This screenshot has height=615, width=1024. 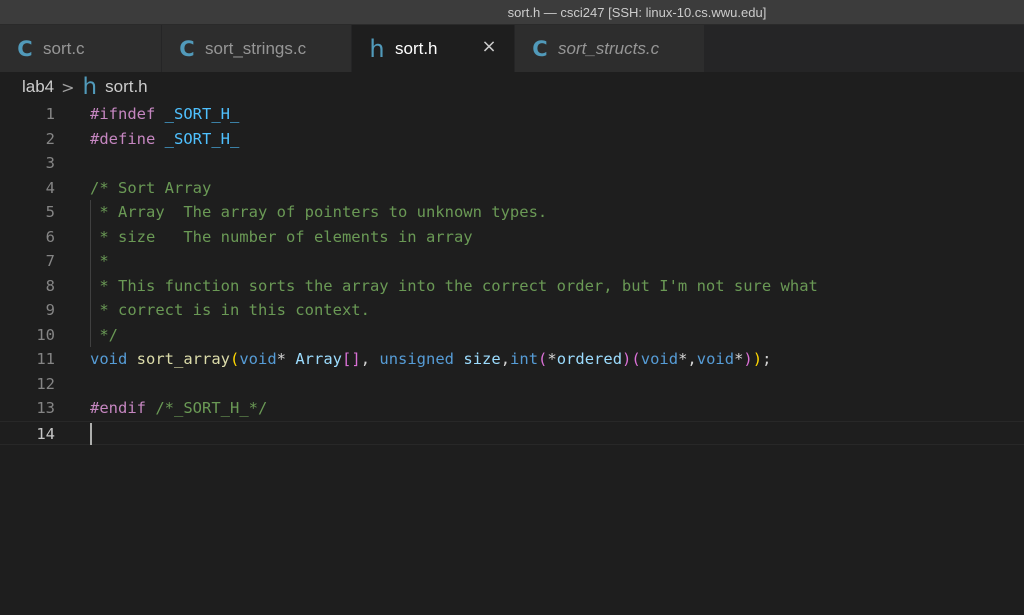 What do you see at coordinates (512, 163) in the screenshot?
I see `code-line: 3` at bounding box center [512, 163].